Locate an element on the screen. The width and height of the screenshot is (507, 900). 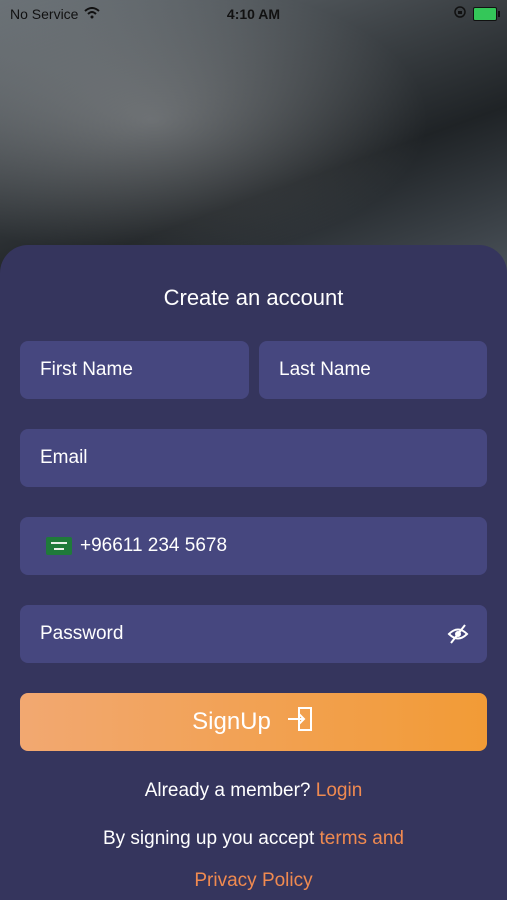
member-line: Already a member? Login is located at coordinates (253, 791).